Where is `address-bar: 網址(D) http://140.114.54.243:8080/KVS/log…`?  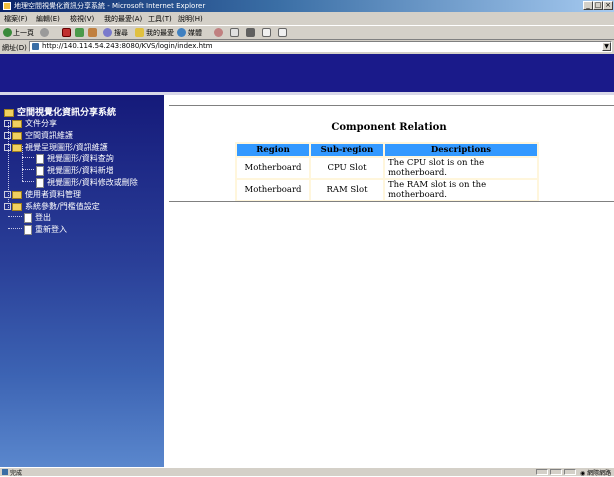 address-bar: 網址(D) http://140.114.54.243:8080/KVS/log… is located at coordinates (307, 47).